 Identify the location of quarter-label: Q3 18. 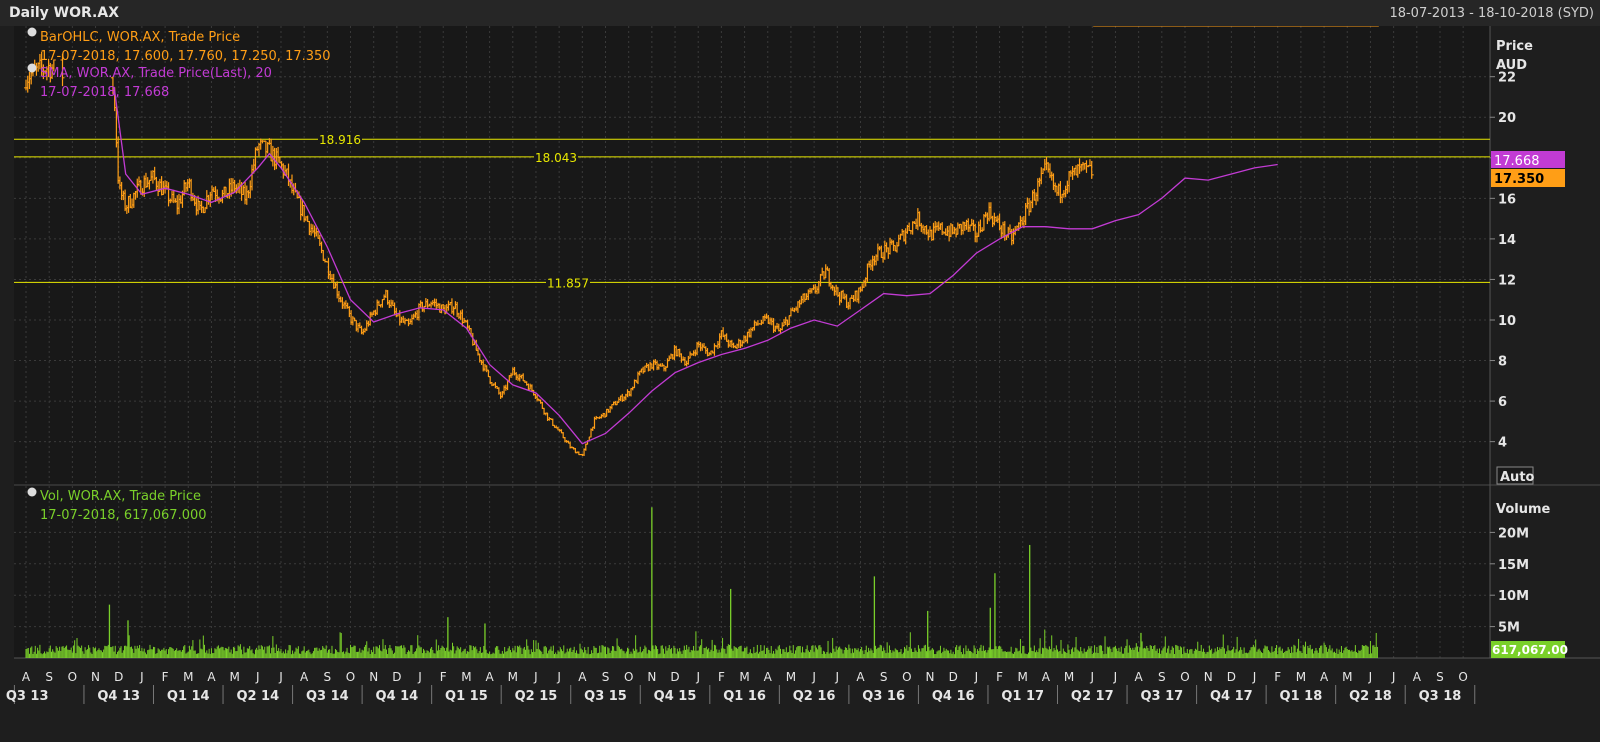
(1440, 696).